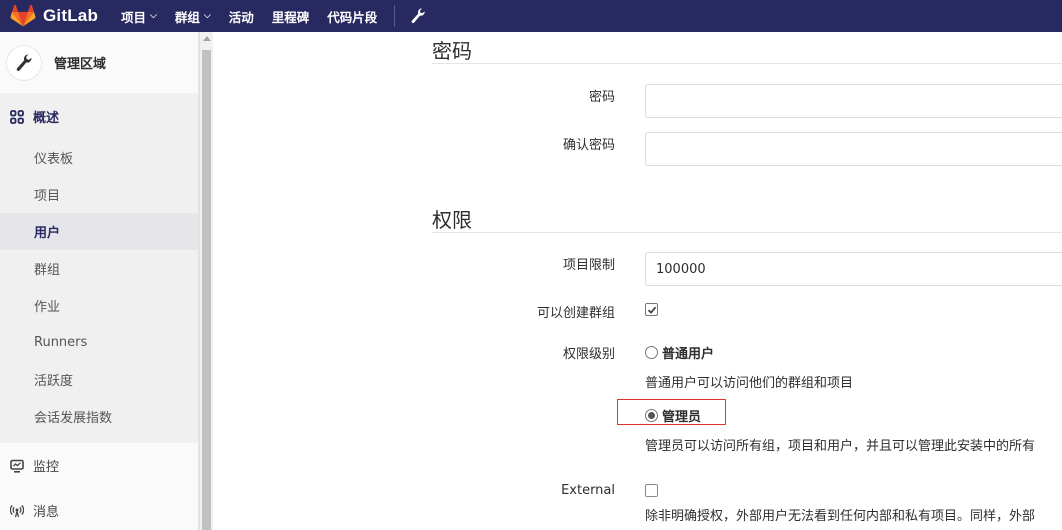 The width and height of the screenshot is (1062, 530). I want to click on password-confirm-label: 确认密码, so click(588, 145).